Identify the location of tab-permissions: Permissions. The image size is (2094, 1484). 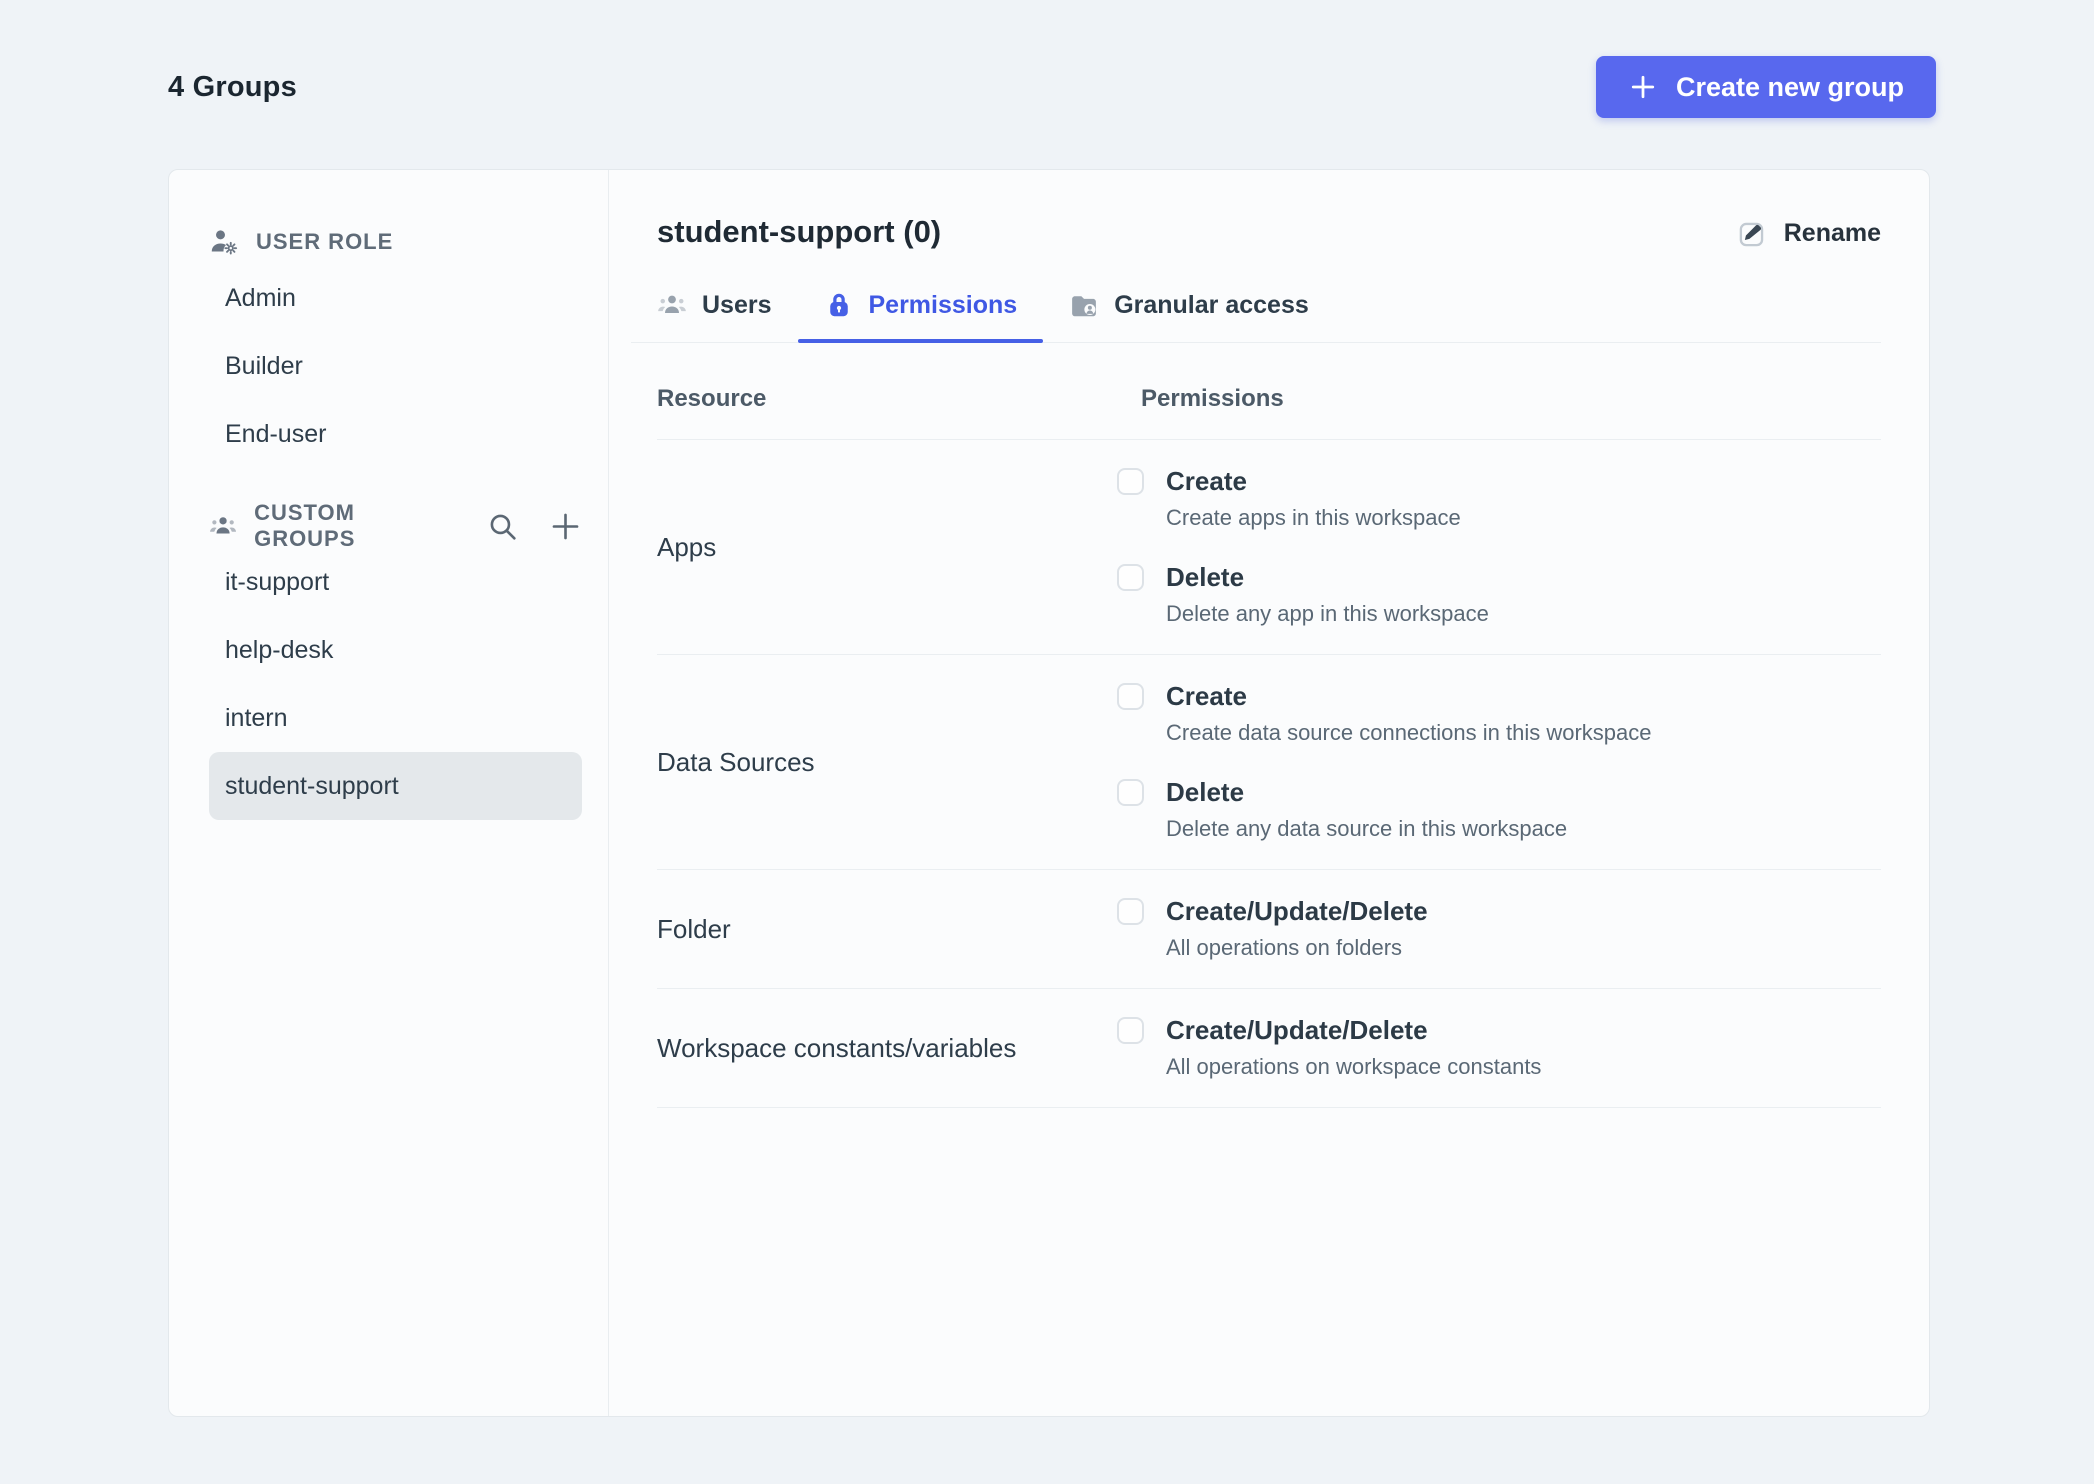
(920, 311).